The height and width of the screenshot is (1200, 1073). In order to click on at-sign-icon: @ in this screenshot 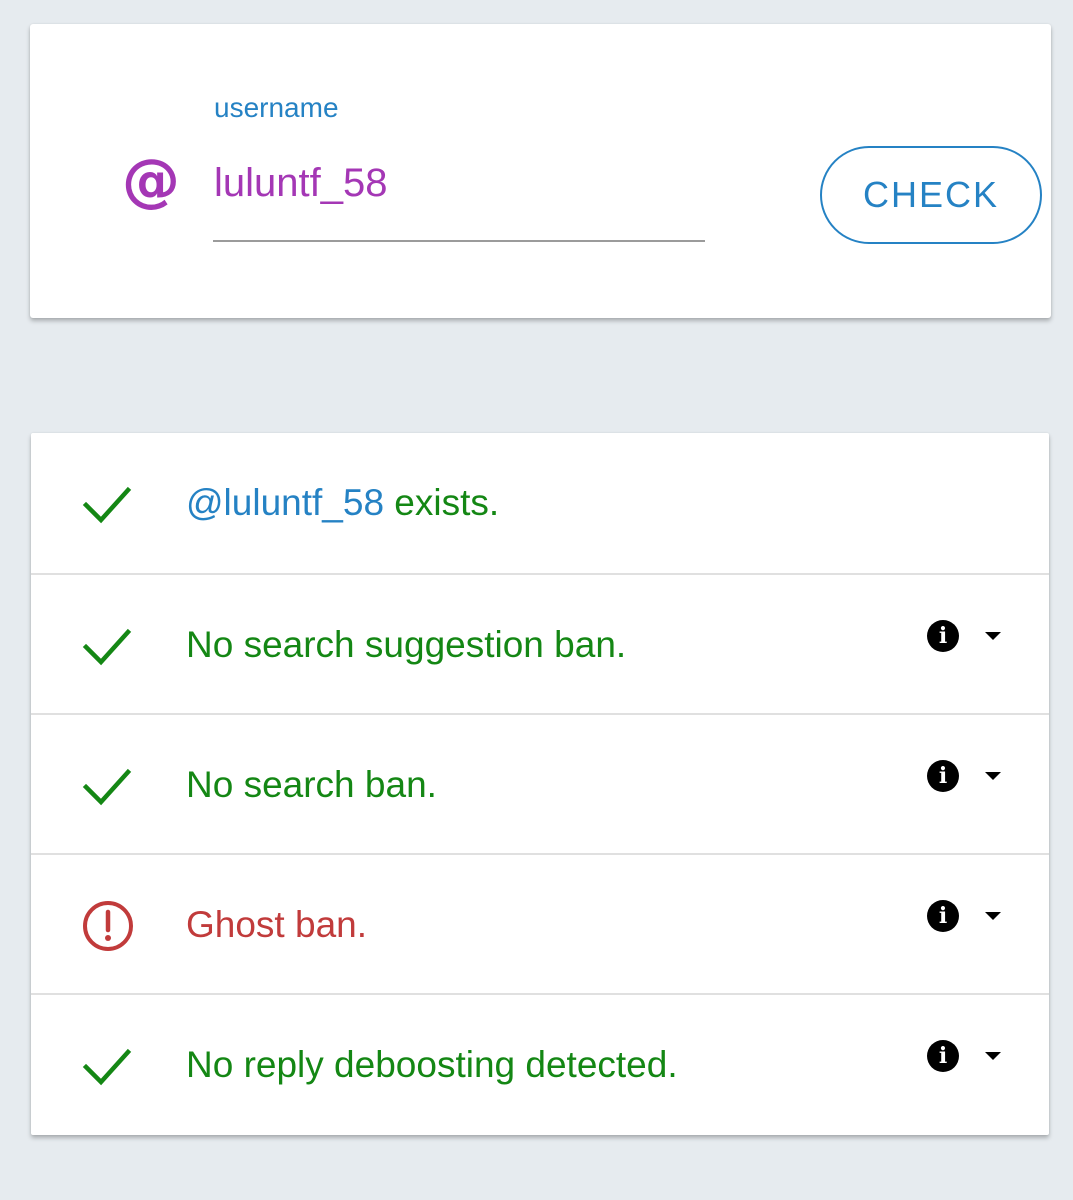, I will do `click(151, 180)`.